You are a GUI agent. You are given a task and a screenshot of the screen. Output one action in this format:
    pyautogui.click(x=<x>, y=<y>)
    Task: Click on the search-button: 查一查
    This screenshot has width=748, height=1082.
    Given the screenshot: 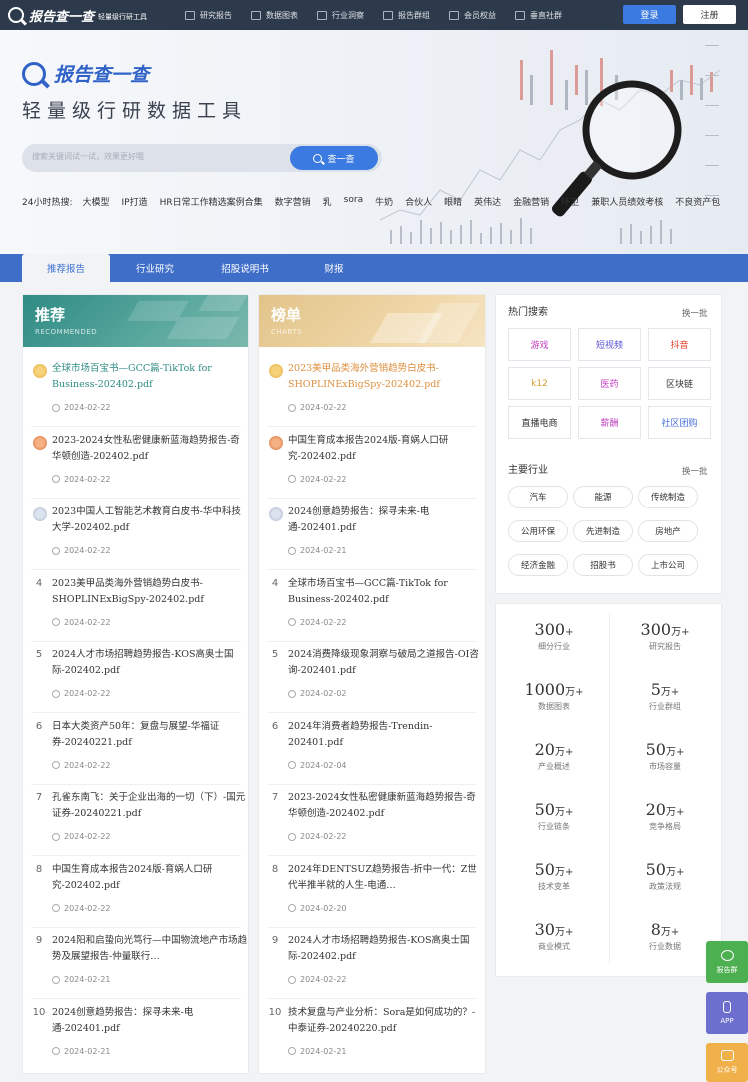 What is the action you would take?
    pyautogui.click(x=334, y=158)
    